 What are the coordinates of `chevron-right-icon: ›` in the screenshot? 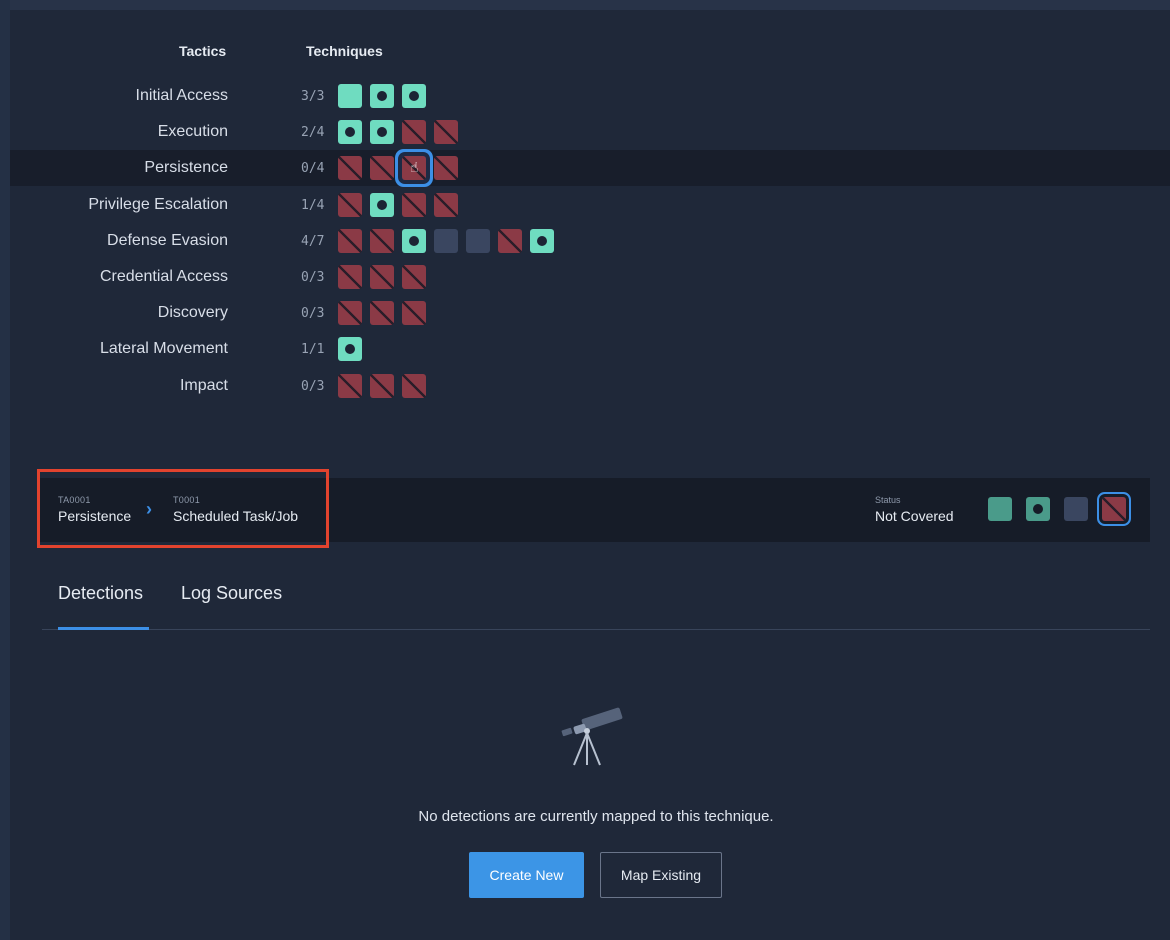 It's located at (149, 509).